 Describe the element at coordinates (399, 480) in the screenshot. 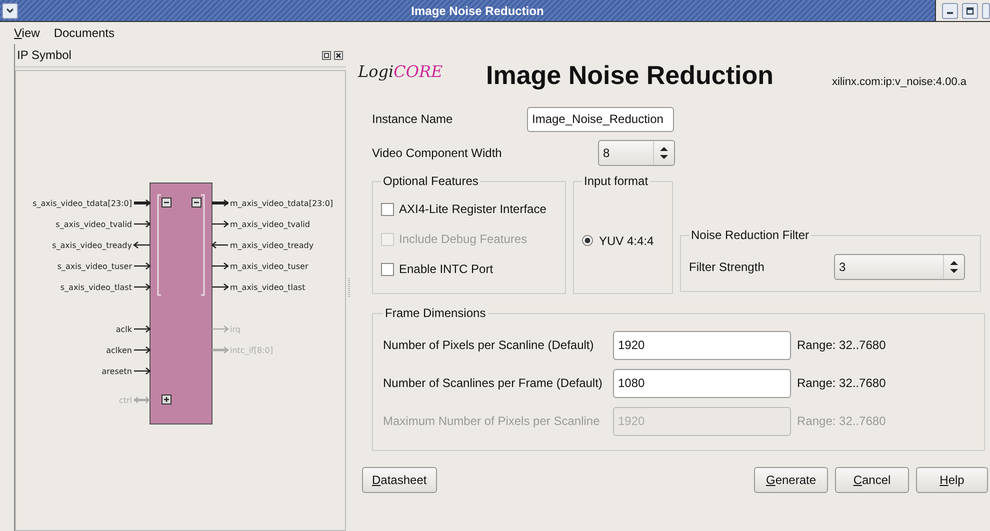

I see `button: Datasheet` at that location.